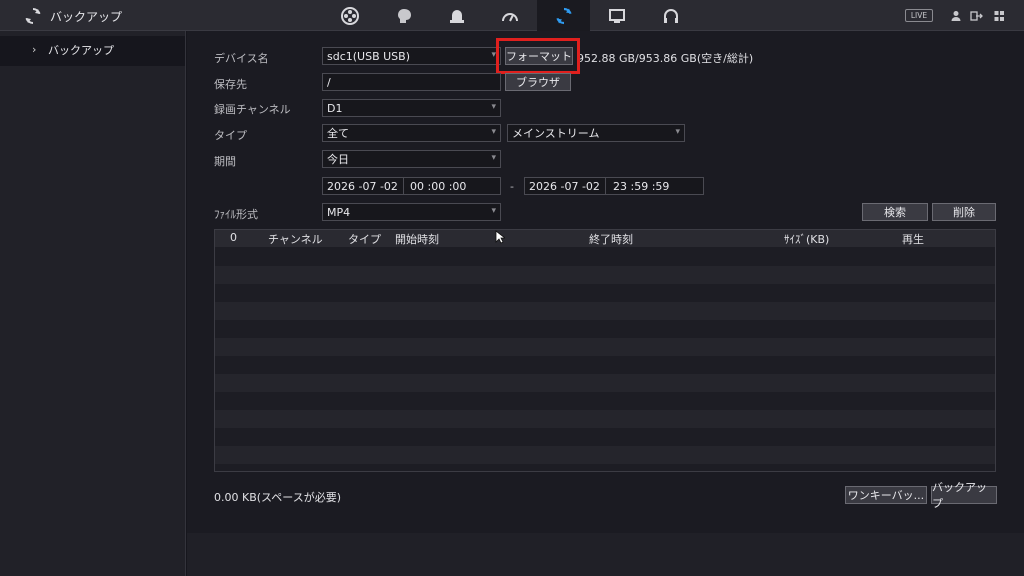 This screenshot has width=1024, height=576. What do you see at coordinates (411, 133) in the screenshot?
I see `type-select: 全て` at bounding box center [411, 133].